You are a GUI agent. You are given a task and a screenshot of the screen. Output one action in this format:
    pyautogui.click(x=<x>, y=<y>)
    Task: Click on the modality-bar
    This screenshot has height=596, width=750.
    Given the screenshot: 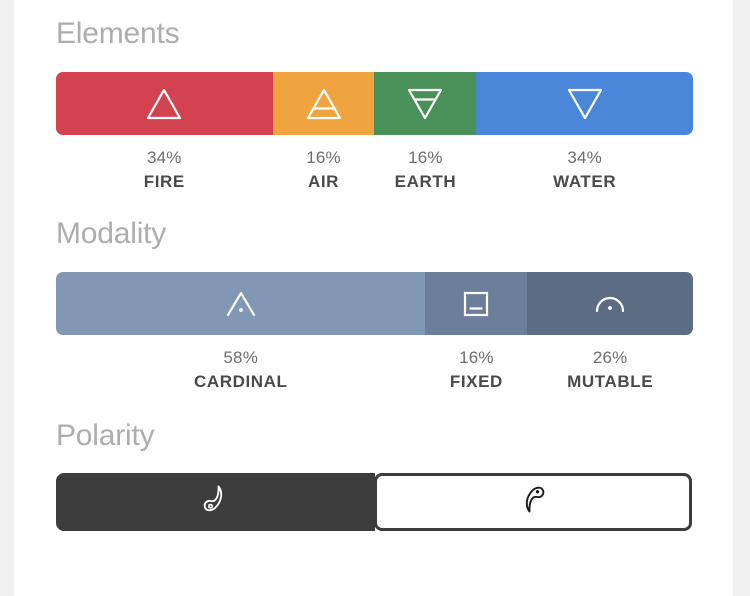 What is the action you would take?
    pyautogui.click(x=374, y=304)
    